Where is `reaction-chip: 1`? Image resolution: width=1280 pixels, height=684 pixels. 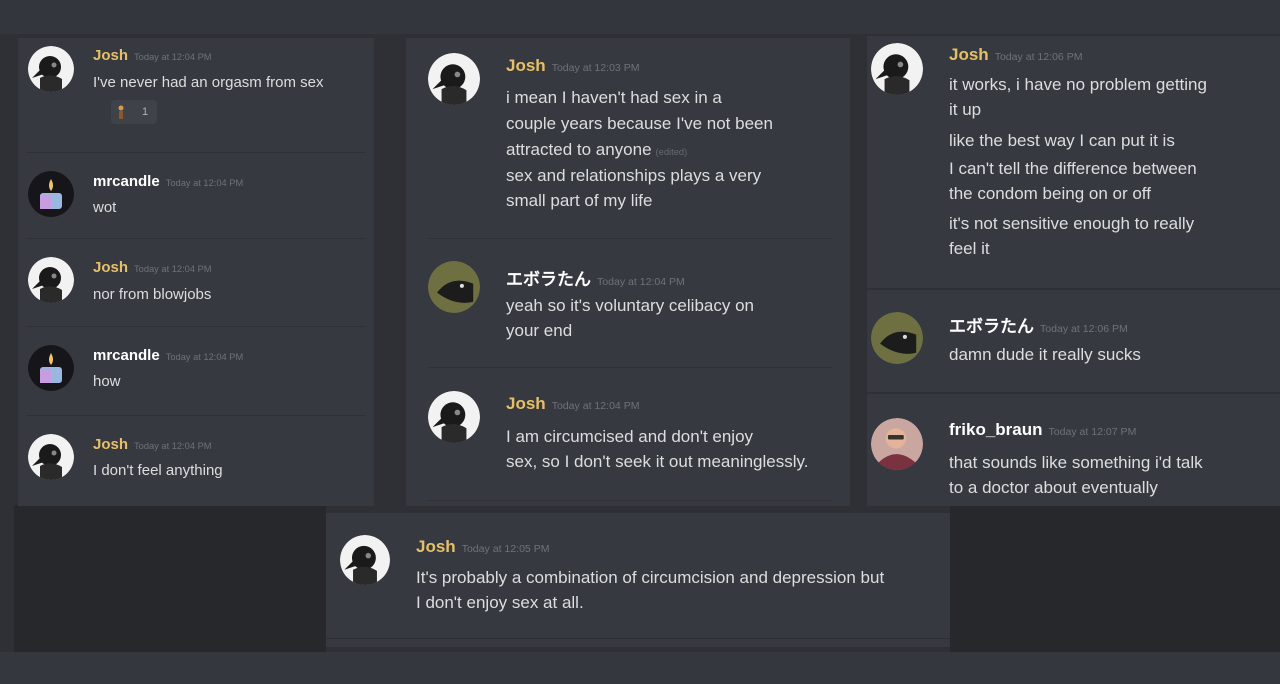
reaction-chip: 1 is located at coordinates (134, 112).